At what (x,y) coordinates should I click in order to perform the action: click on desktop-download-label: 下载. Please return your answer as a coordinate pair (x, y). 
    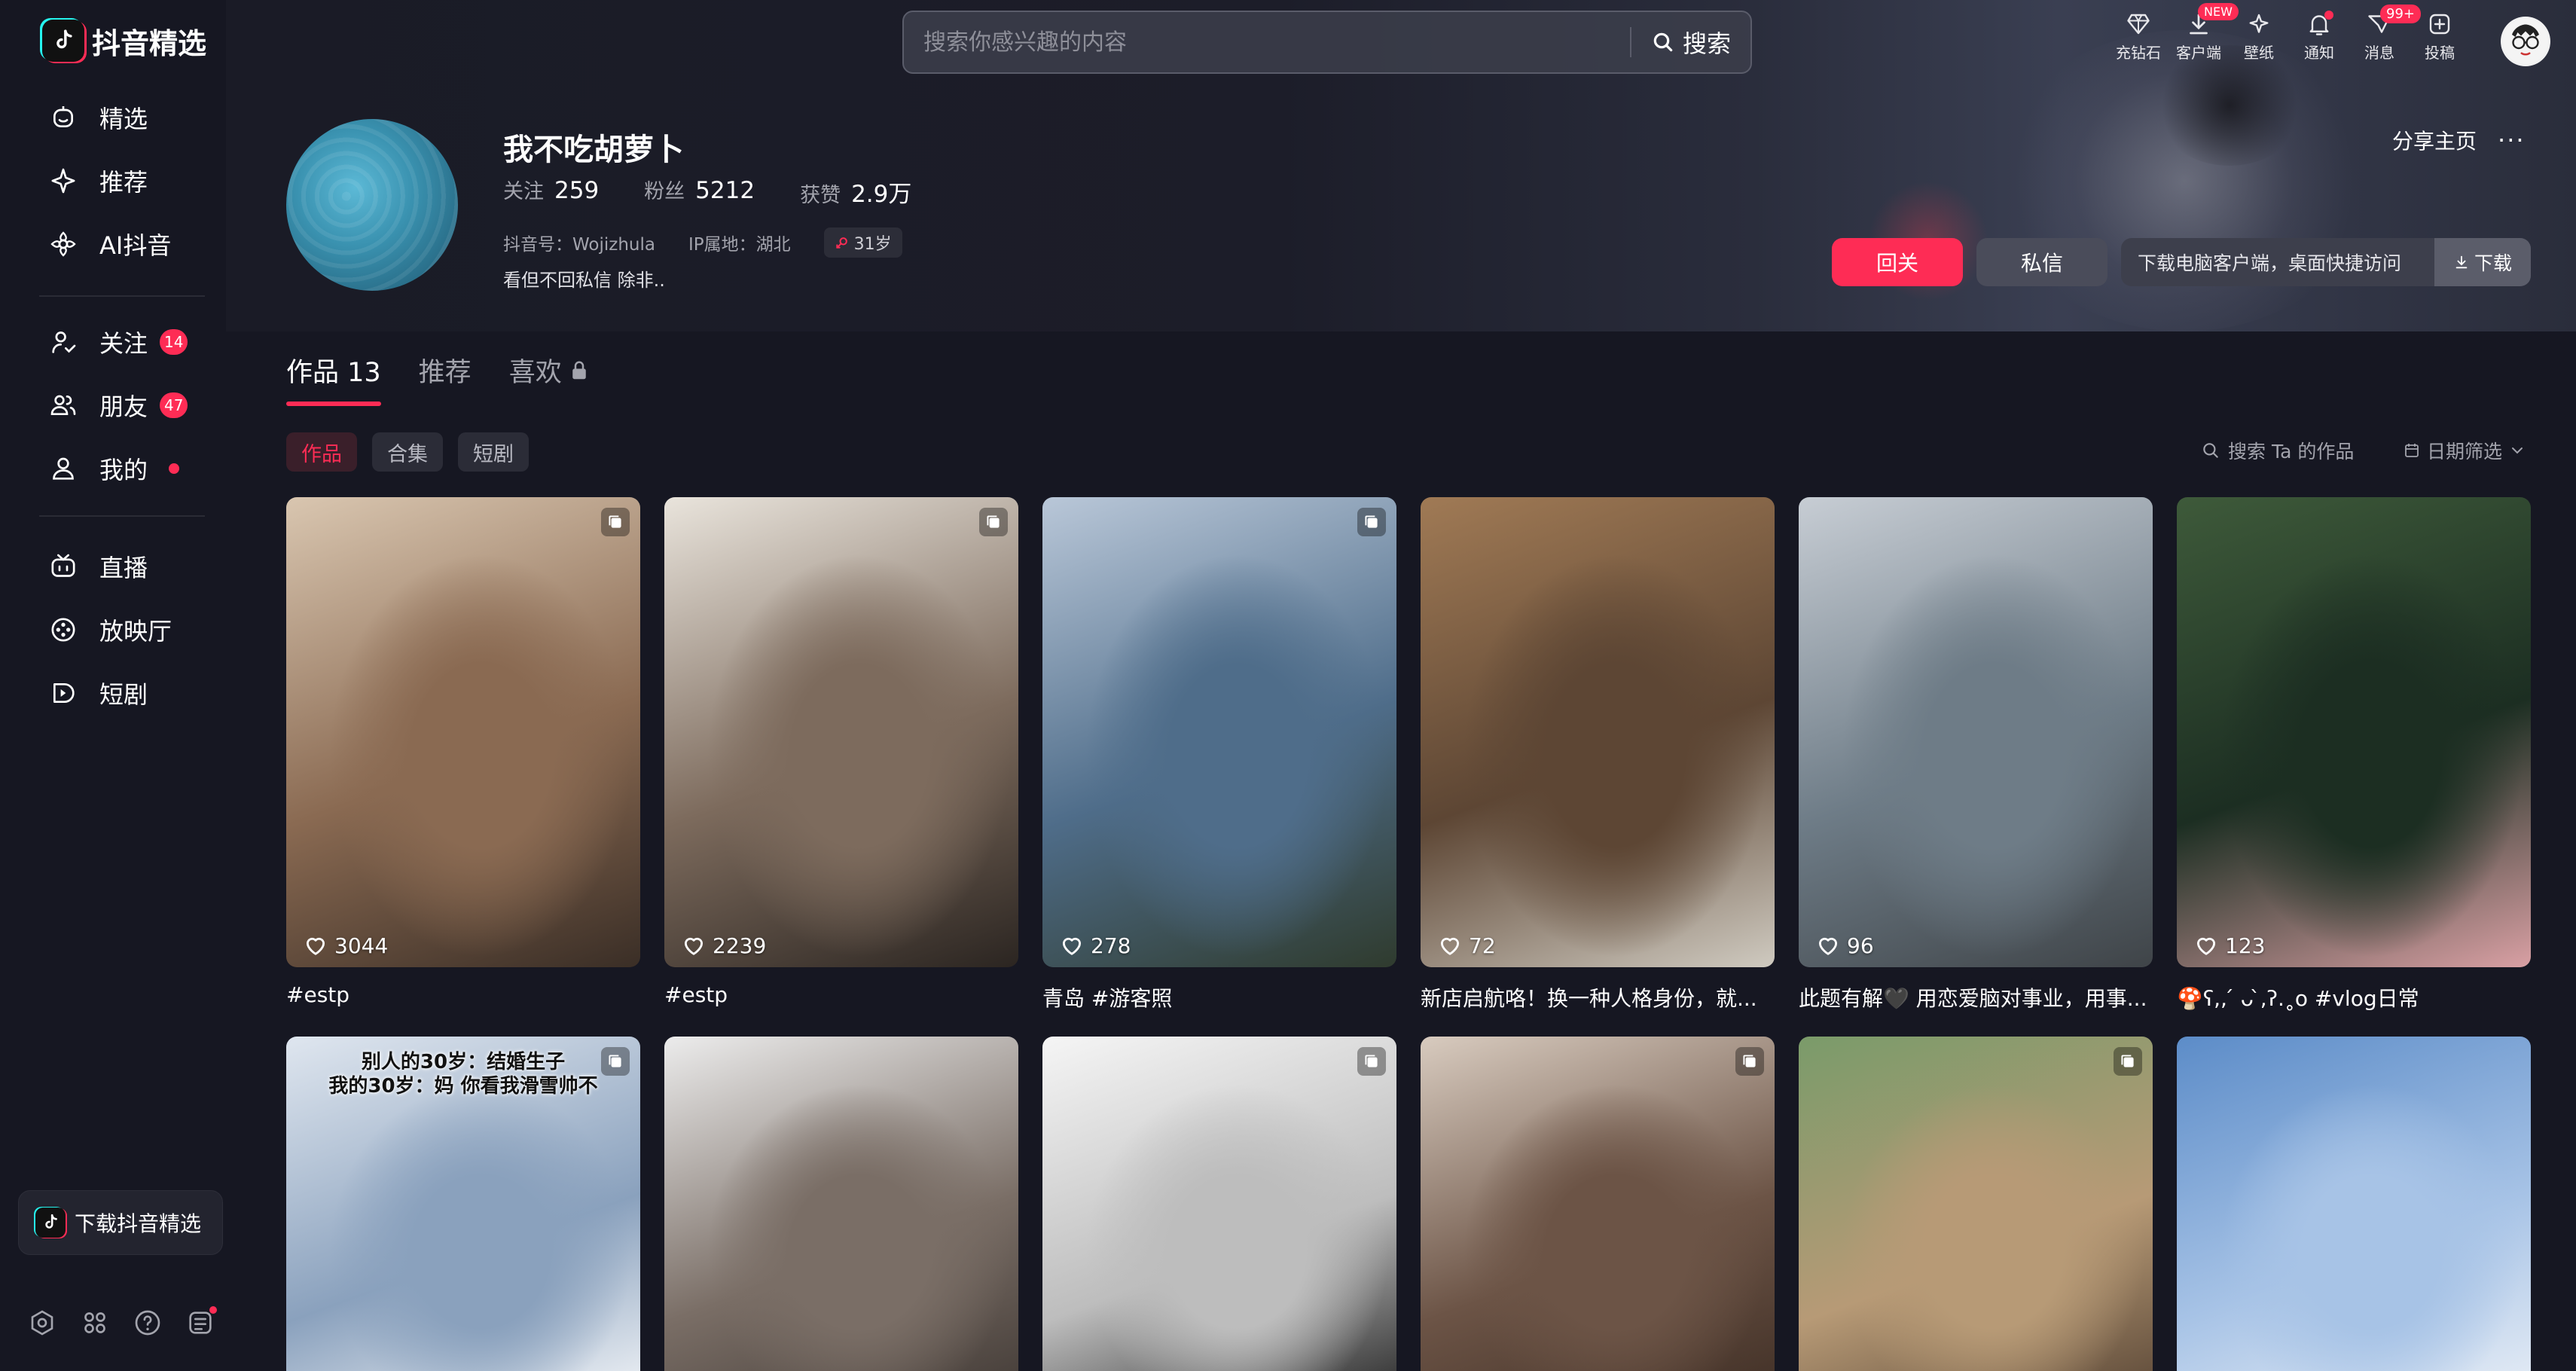
    Looking at the image, I should click on (2493, 263).